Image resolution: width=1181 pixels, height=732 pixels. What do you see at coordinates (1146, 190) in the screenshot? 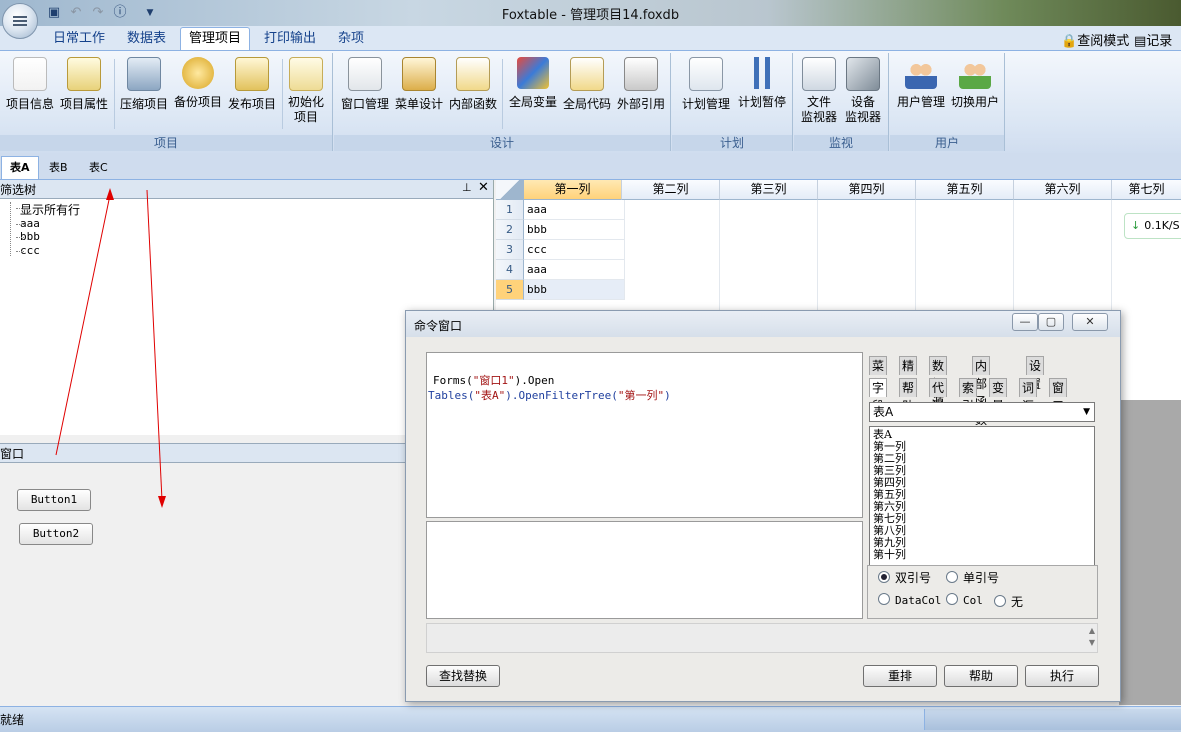
I see `column-header: 第七列` at bounding box center [1146, 190].